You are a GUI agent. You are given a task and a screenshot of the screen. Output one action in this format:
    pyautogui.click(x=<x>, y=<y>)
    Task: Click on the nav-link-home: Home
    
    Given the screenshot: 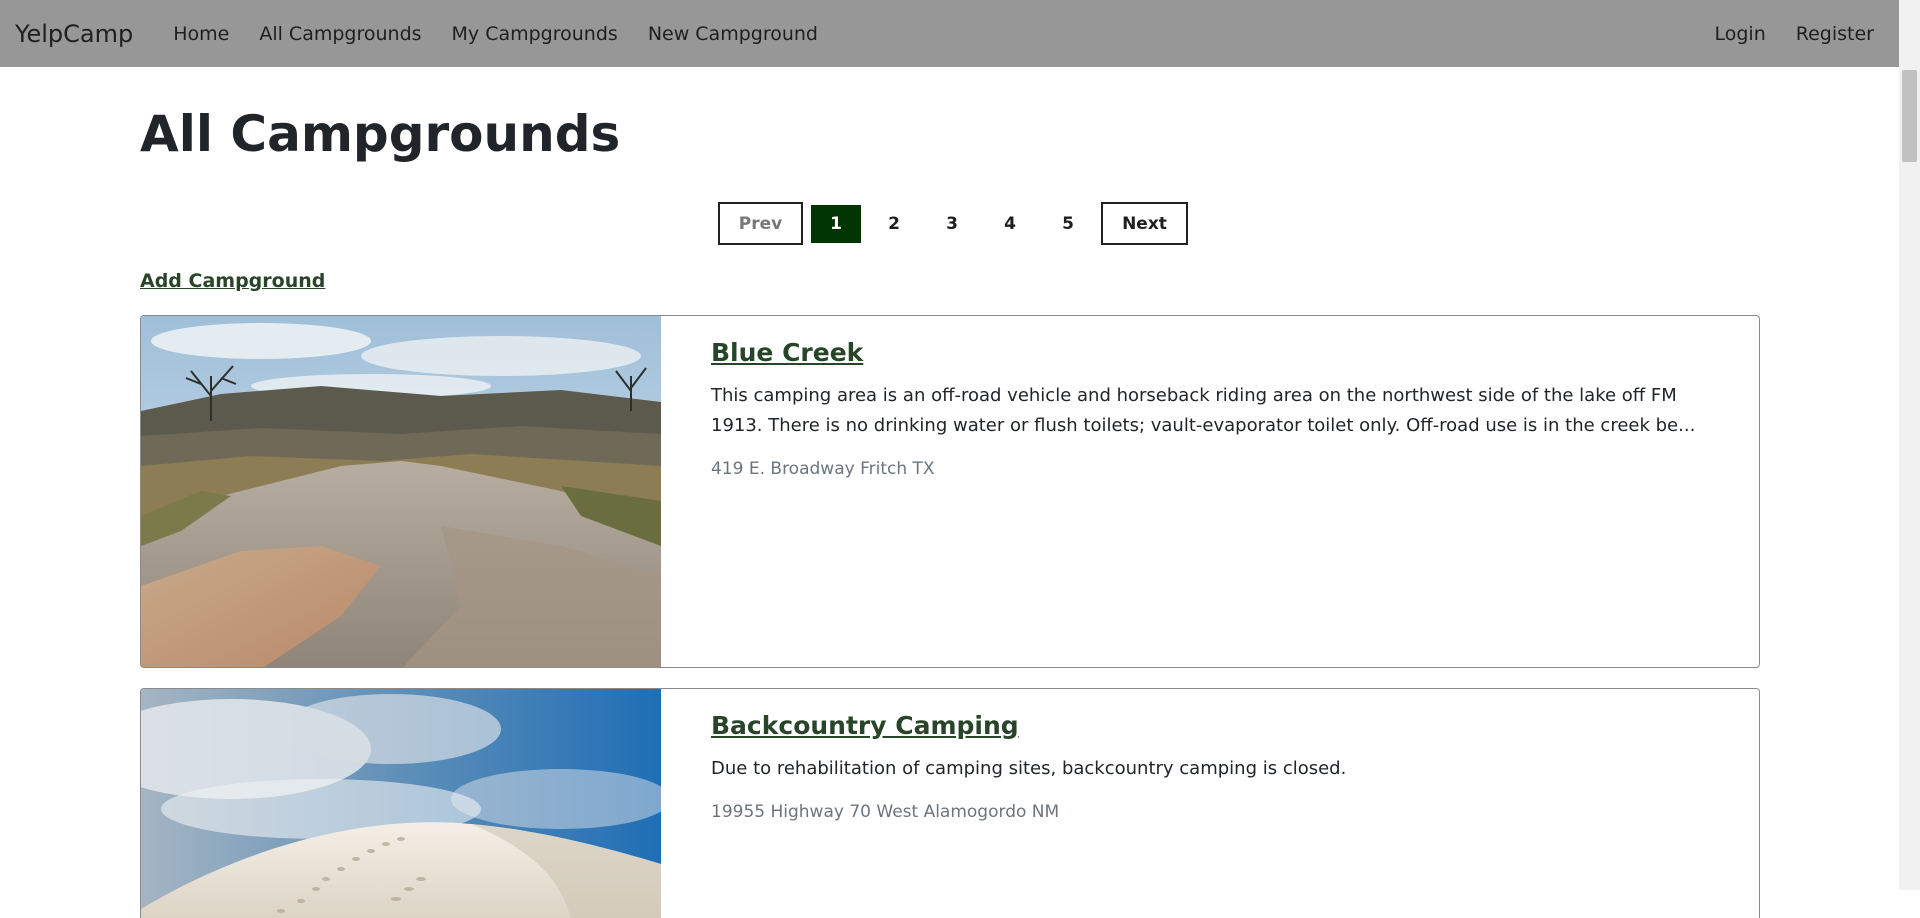 What is the action you would take?
    pyautogui.click(x=201, y=34)
    